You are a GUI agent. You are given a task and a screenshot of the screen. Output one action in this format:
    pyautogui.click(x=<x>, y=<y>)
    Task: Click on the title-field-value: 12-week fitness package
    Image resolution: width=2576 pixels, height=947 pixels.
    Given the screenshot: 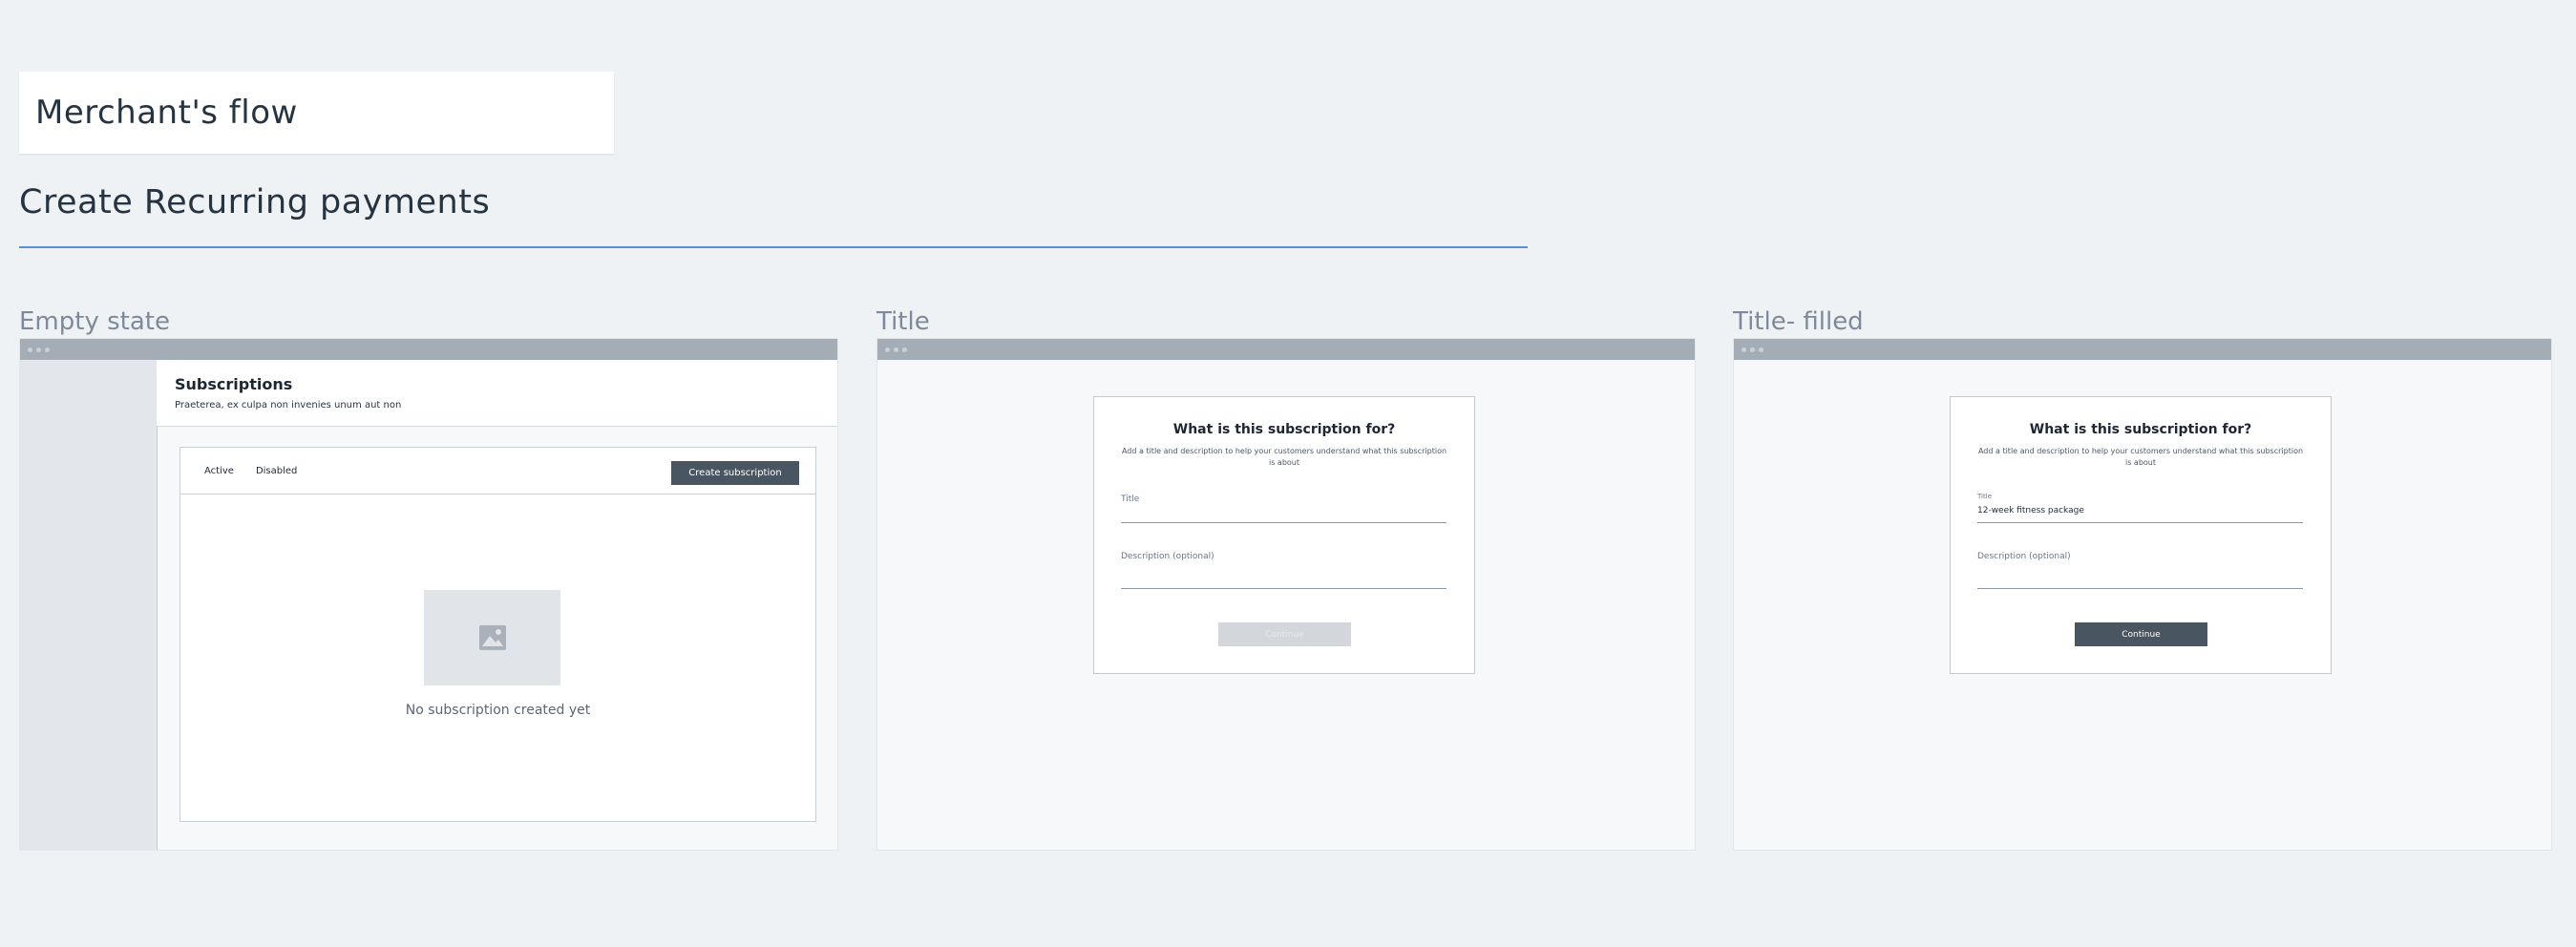 What is the action you would take?
    pyautogui.click(x=2030, y=511)
    